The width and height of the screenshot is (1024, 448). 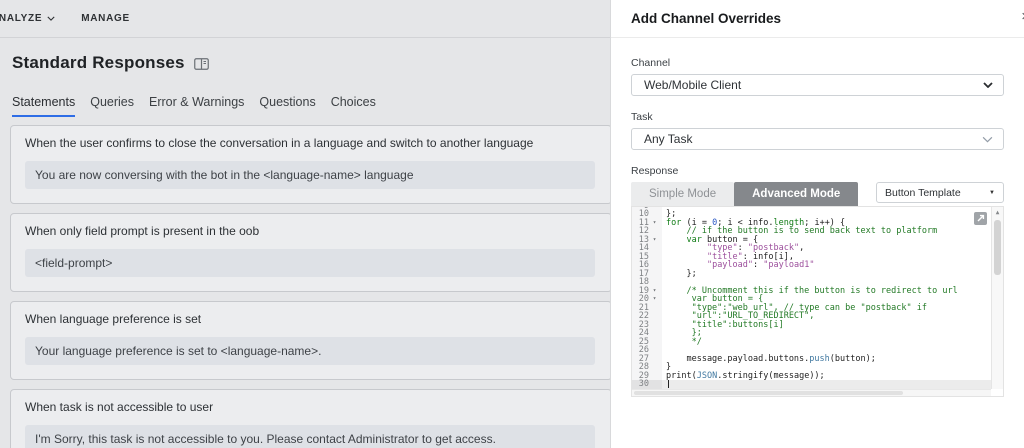 What do you see at coordinates (353, 106) in the screenshot?
I see `tab-choices: Choices` at bounding box center [353, 106].